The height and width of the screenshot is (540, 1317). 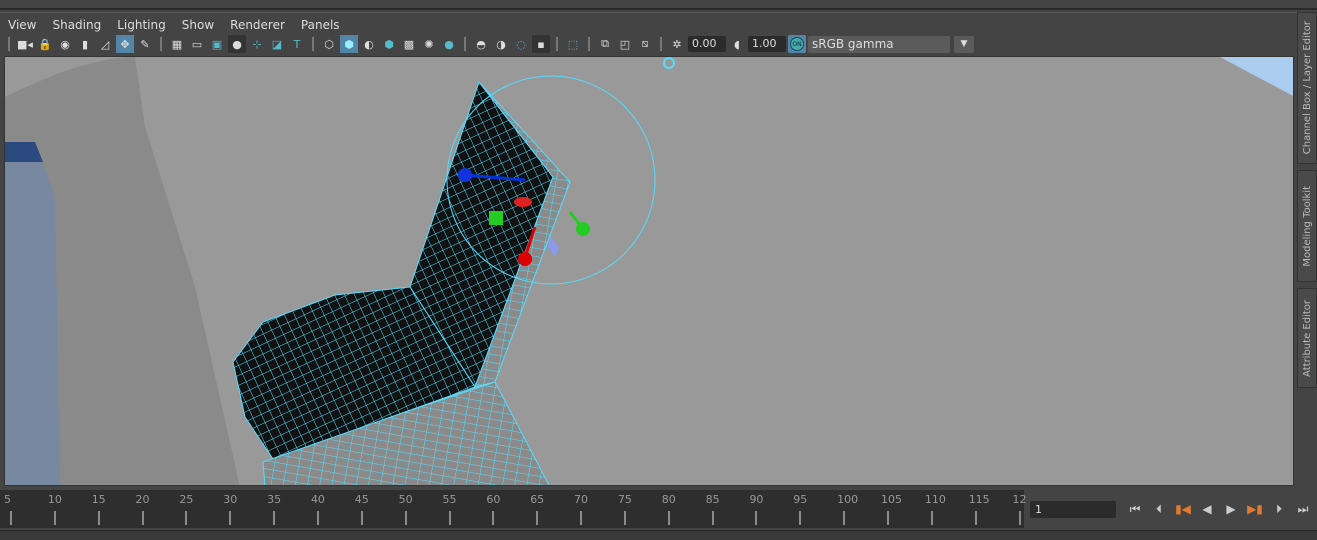 I want to click on lock-camera-icon: 🔒, so click(x=45, y=44).